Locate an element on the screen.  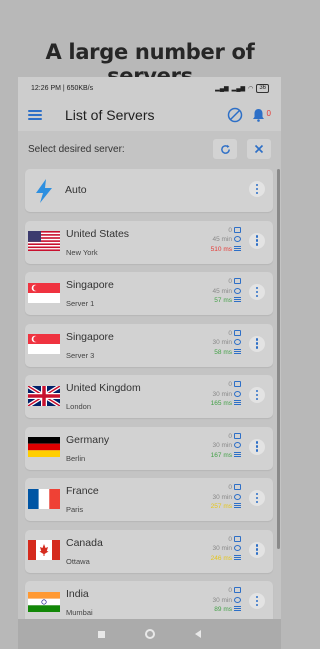
server-item: India Mumbai 0 30 min 89 ms is located at coordinates (149, 602).